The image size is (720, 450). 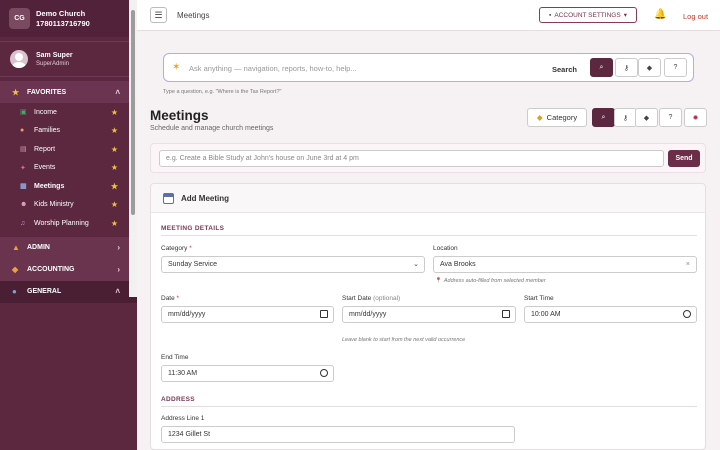 I want to click on page-subtitle: Schedule and manage church meetings, so click(x=212, y=128).